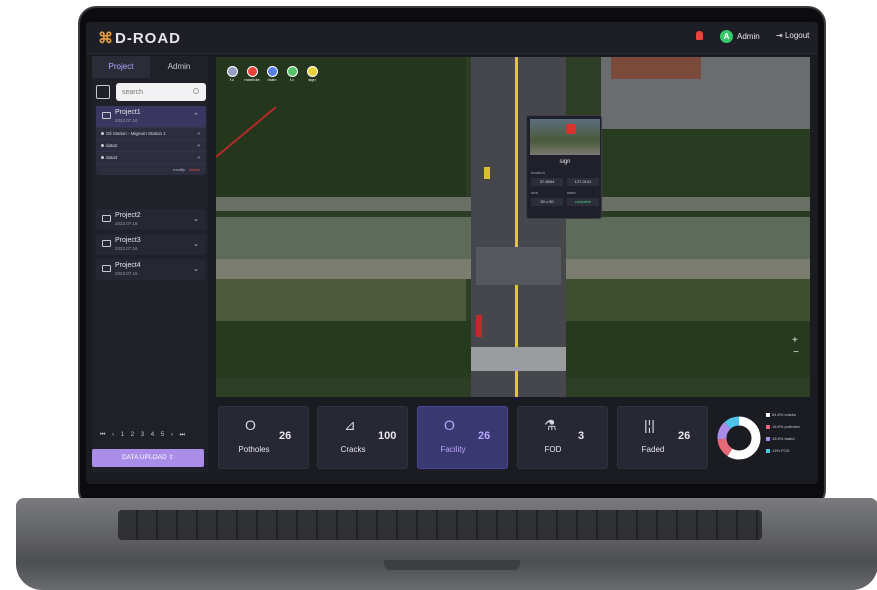 The image size is (877, 590). I want to click on zoom-out-button: −, so click(796, 352).